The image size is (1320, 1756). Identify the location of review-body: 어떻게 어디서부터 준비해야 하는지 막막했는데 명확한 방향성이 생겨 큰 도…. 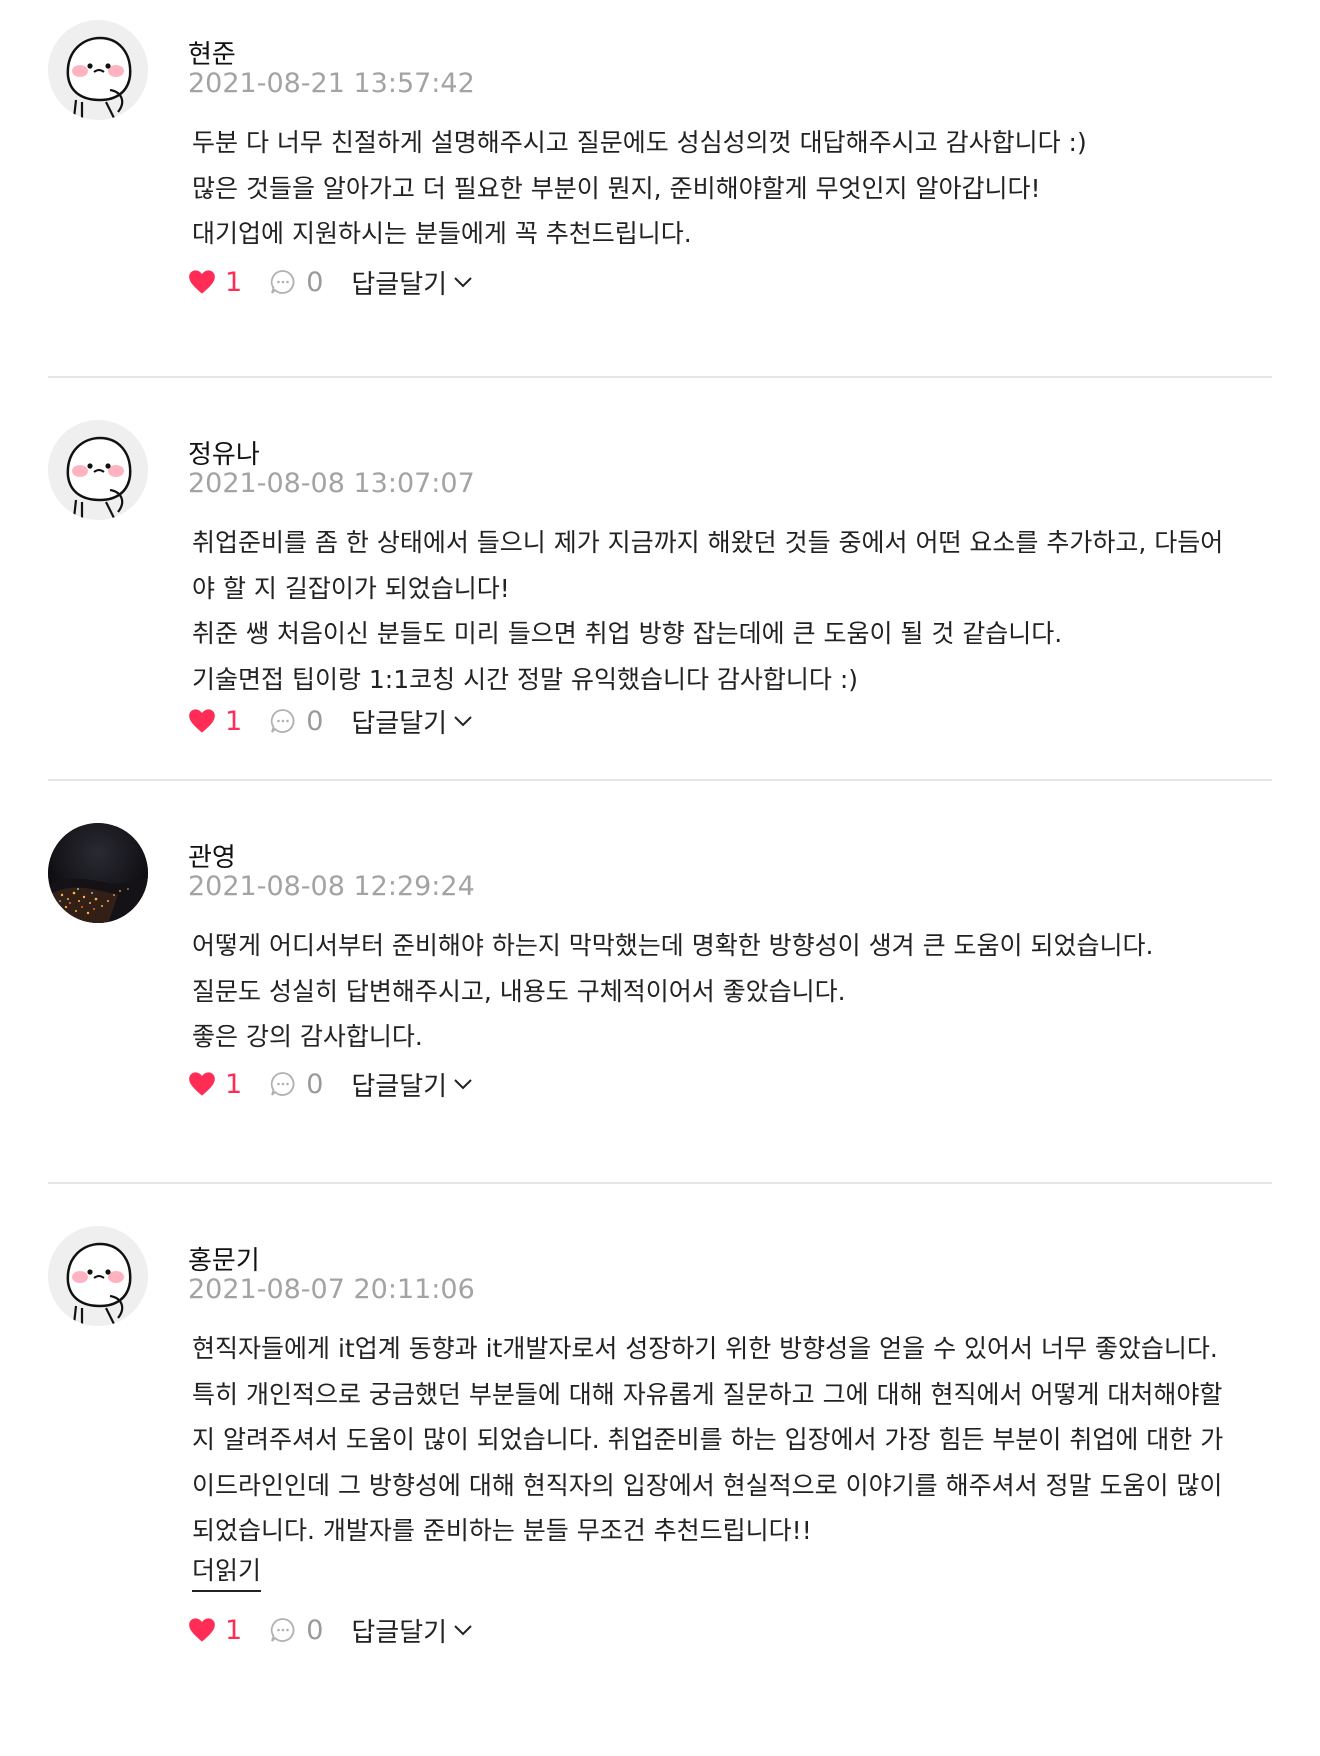
(737, 991).